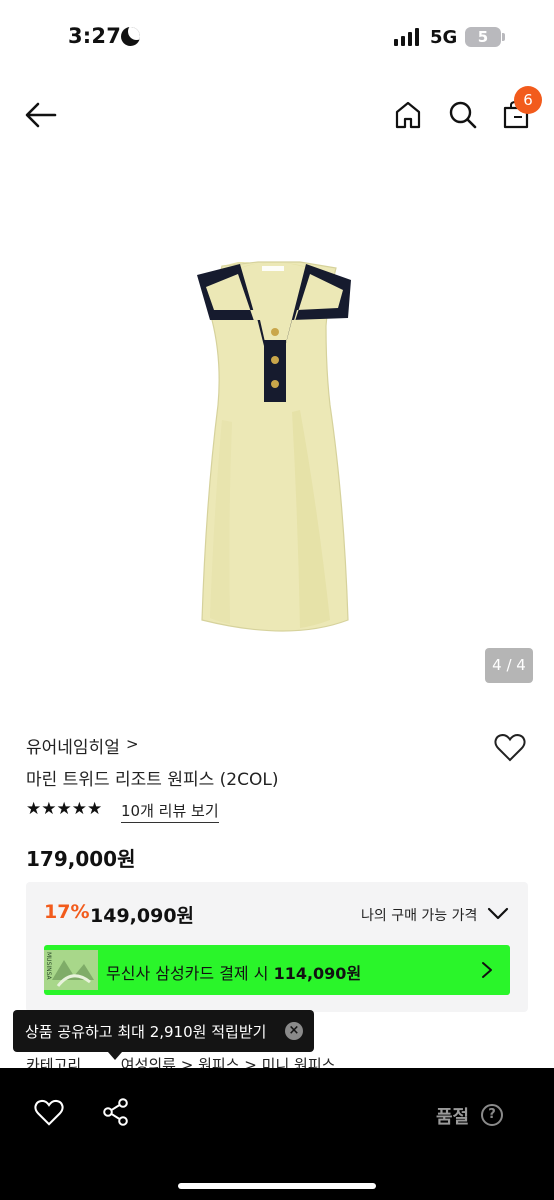 The width and height of the screenshot is (554, 1200). Describe the element at coordinates (95, 36) in the screenshot. I see `status-time: 3:27` at that location.